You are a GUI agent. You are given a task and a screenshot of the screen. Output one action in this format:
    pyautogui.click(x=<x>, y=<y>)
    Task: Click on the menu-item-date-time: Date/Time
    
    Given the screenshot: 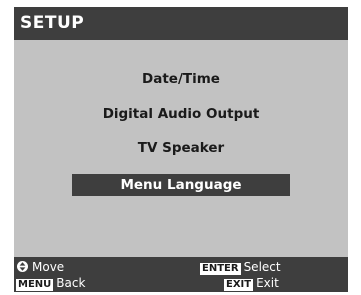 What is the action you would take?
    pyautogui.click(x=181, y=79)
    